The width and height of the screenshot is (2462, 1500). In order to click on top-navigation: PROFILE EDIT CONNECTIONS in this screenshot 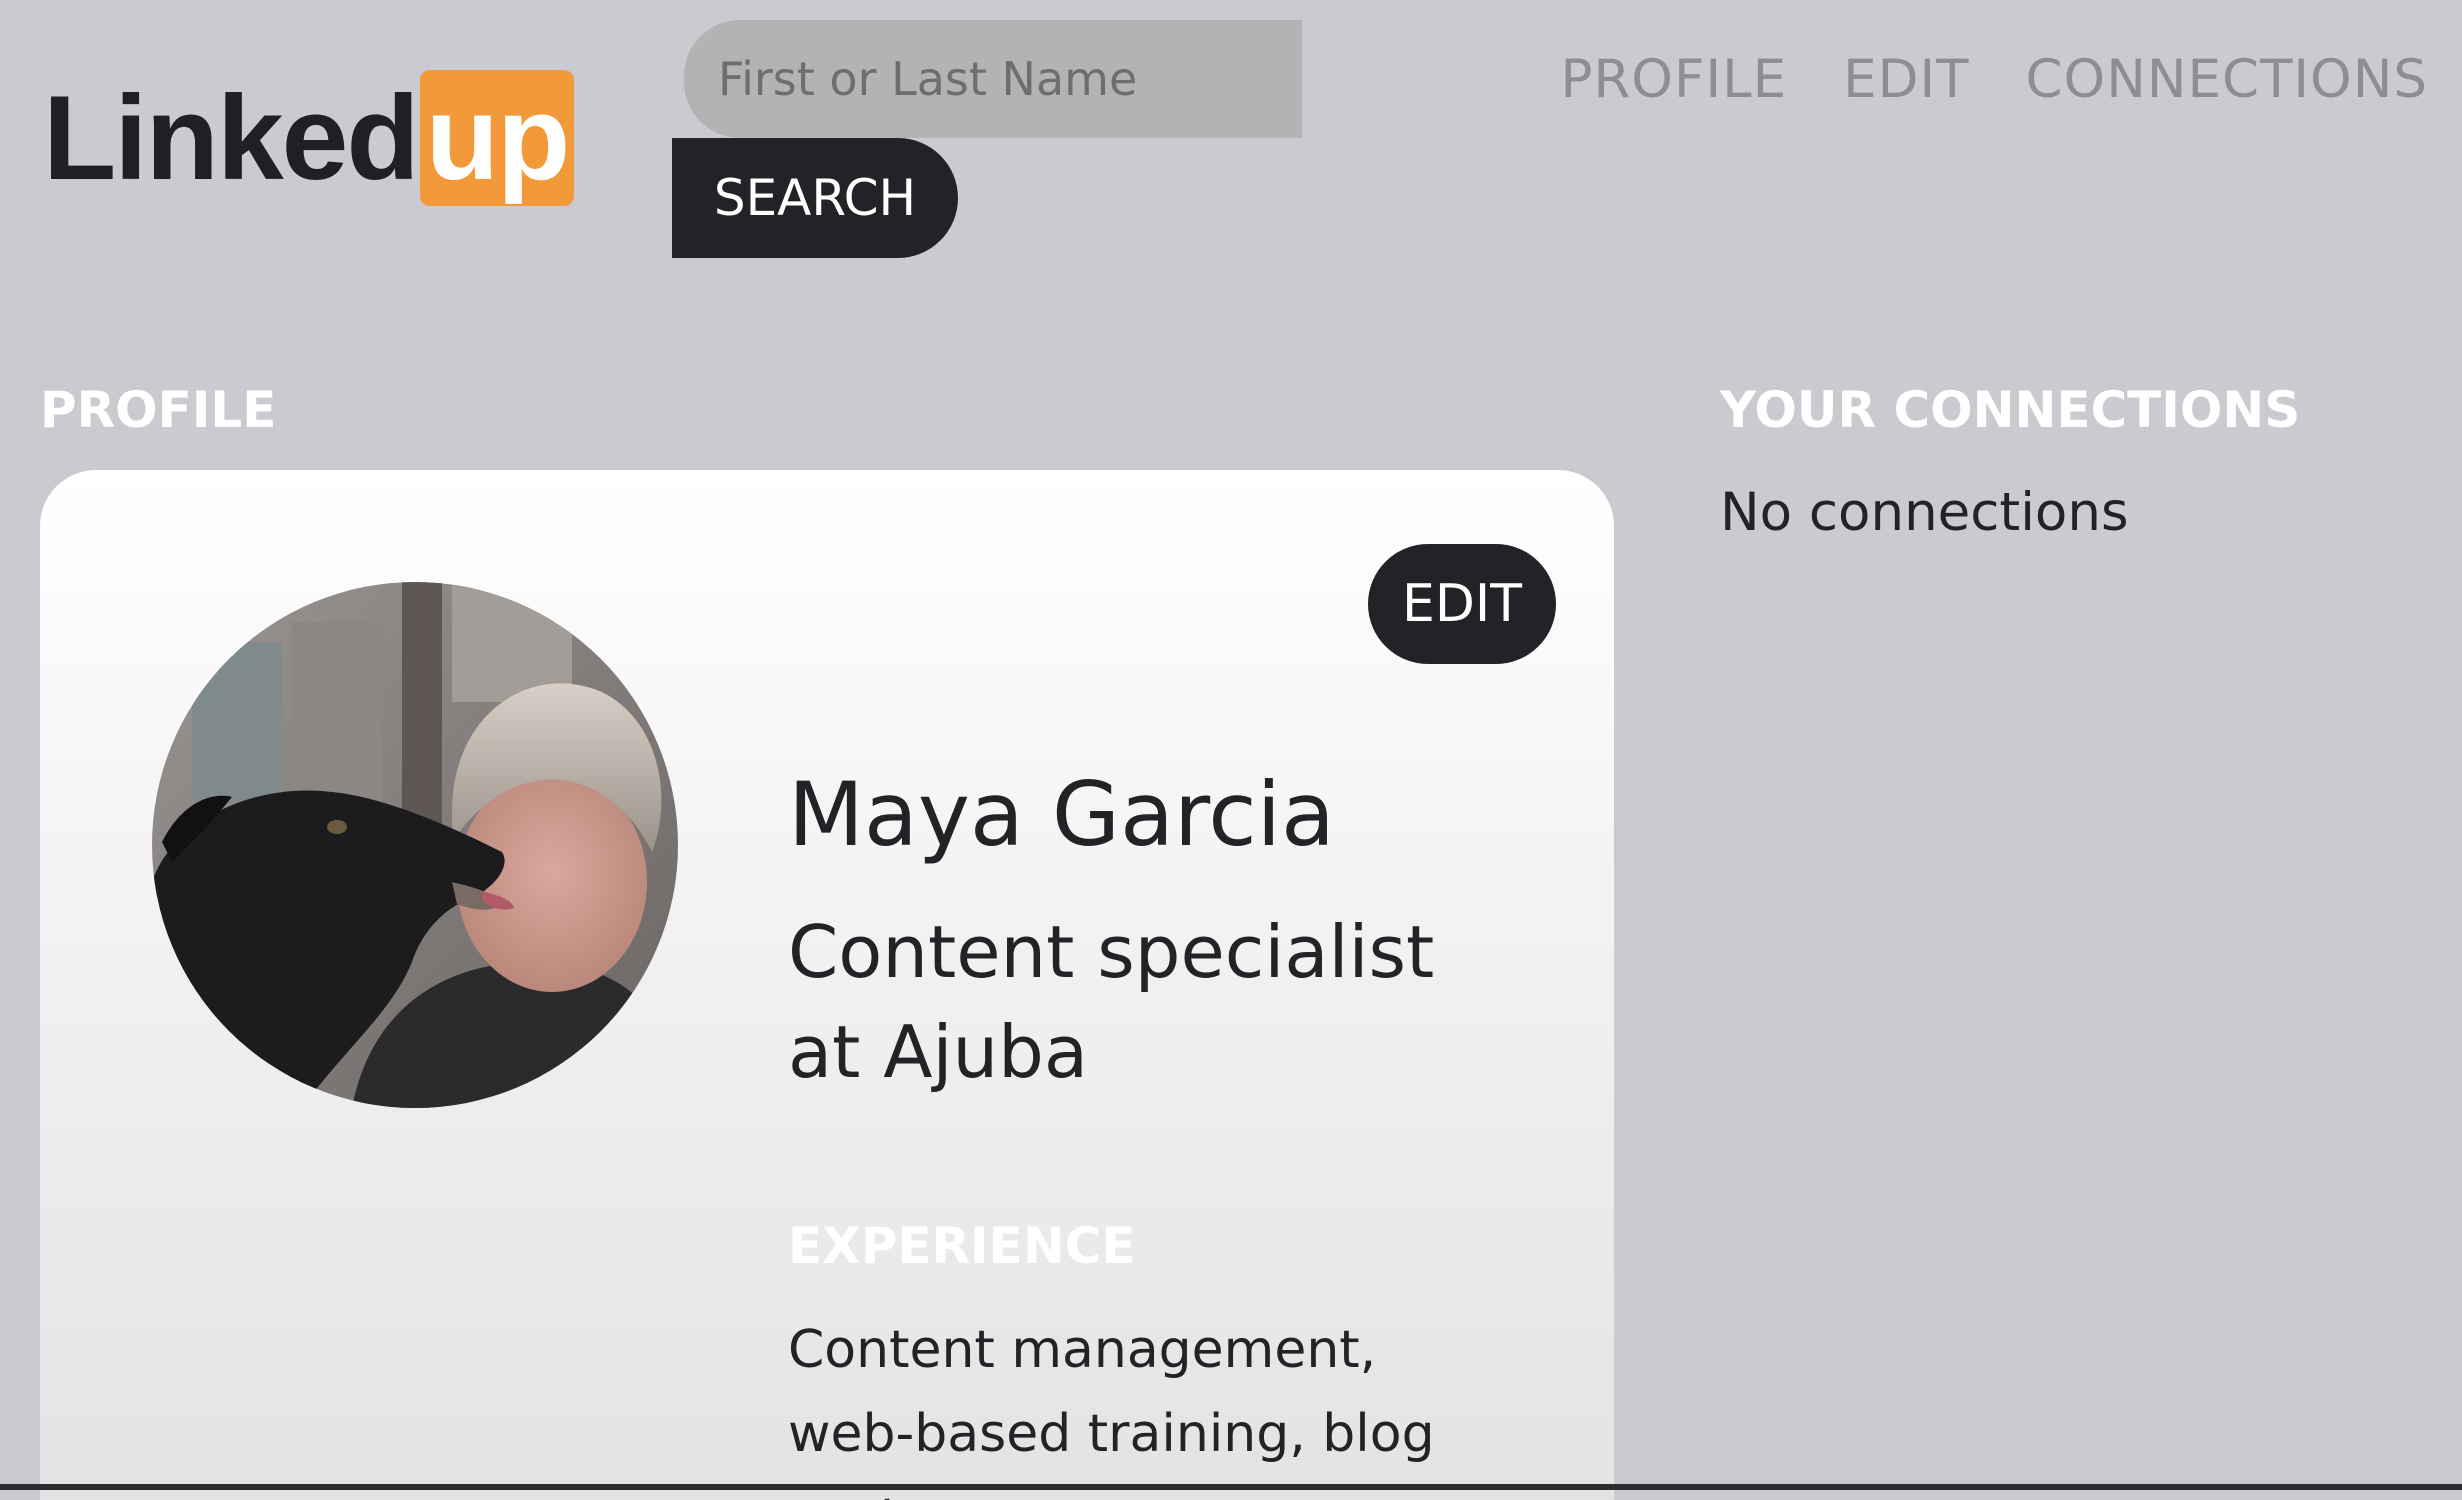, I will do `click(1994, 80)`.